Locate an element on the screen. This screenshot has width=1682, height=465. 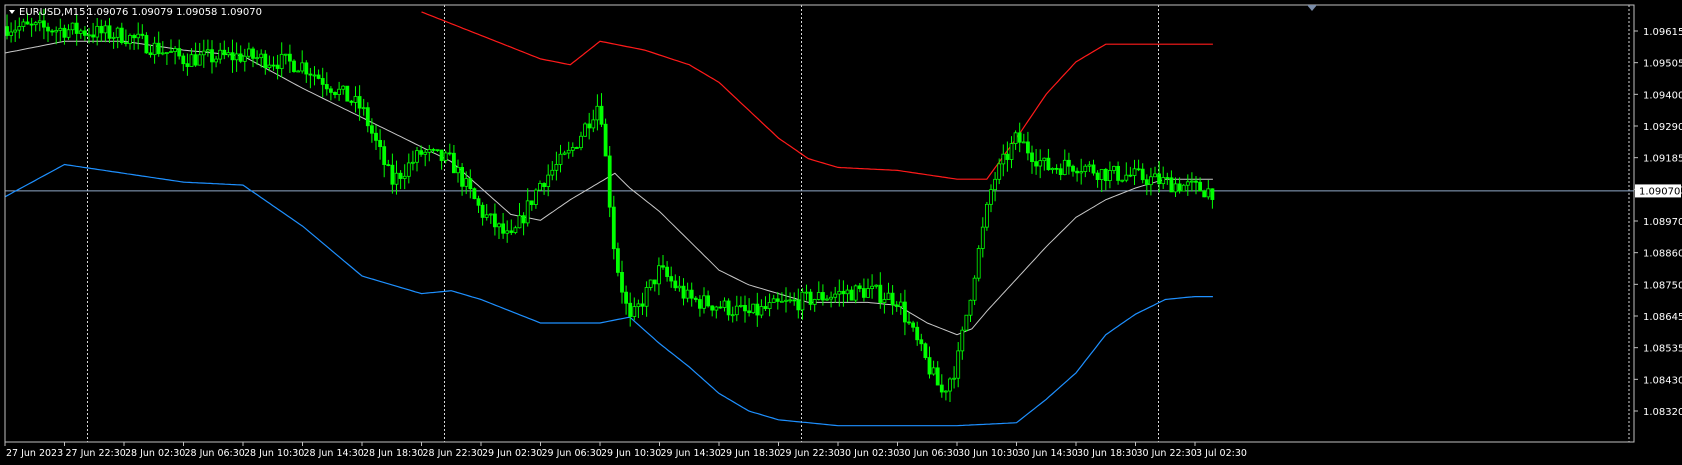
x-tick-label: 29 Jun 06:30 is located at coordinates (572, 453).